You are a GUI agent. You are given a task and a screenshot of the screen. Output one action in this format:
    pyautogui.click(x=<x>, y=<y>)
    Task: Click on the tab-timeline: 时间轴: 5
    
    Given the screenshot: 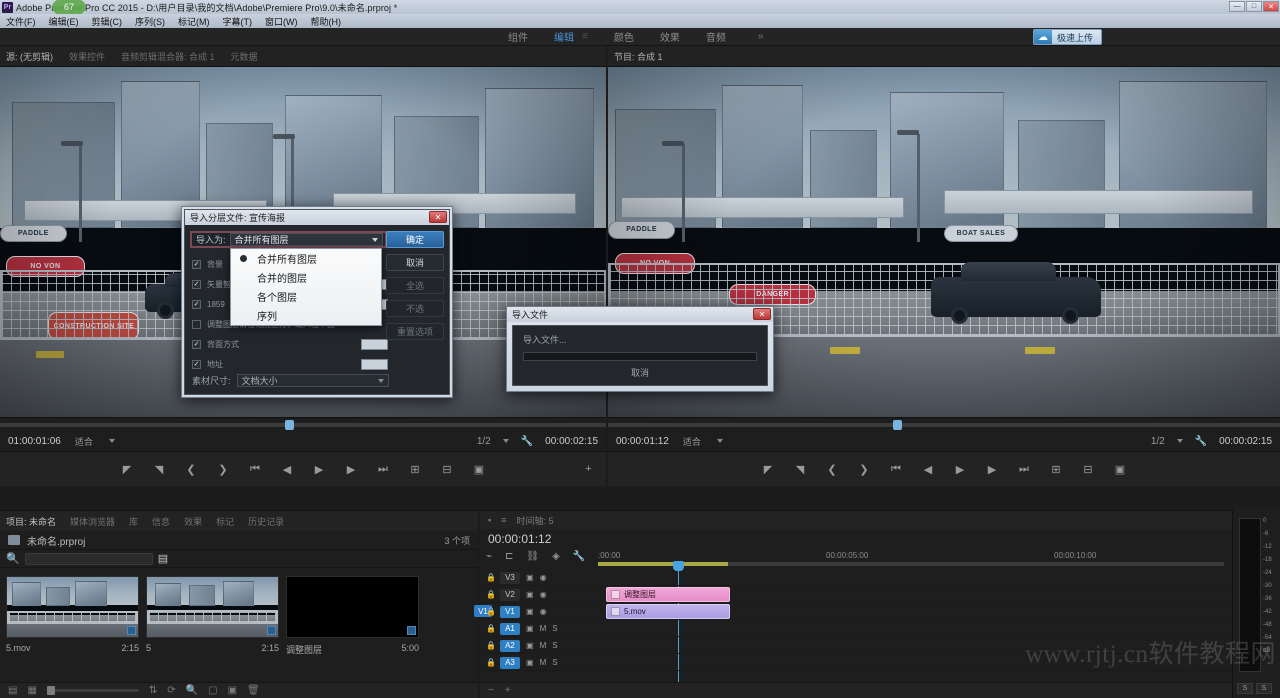 What is the action you would take?
    pyautogui.click(x=534, y=520)
    